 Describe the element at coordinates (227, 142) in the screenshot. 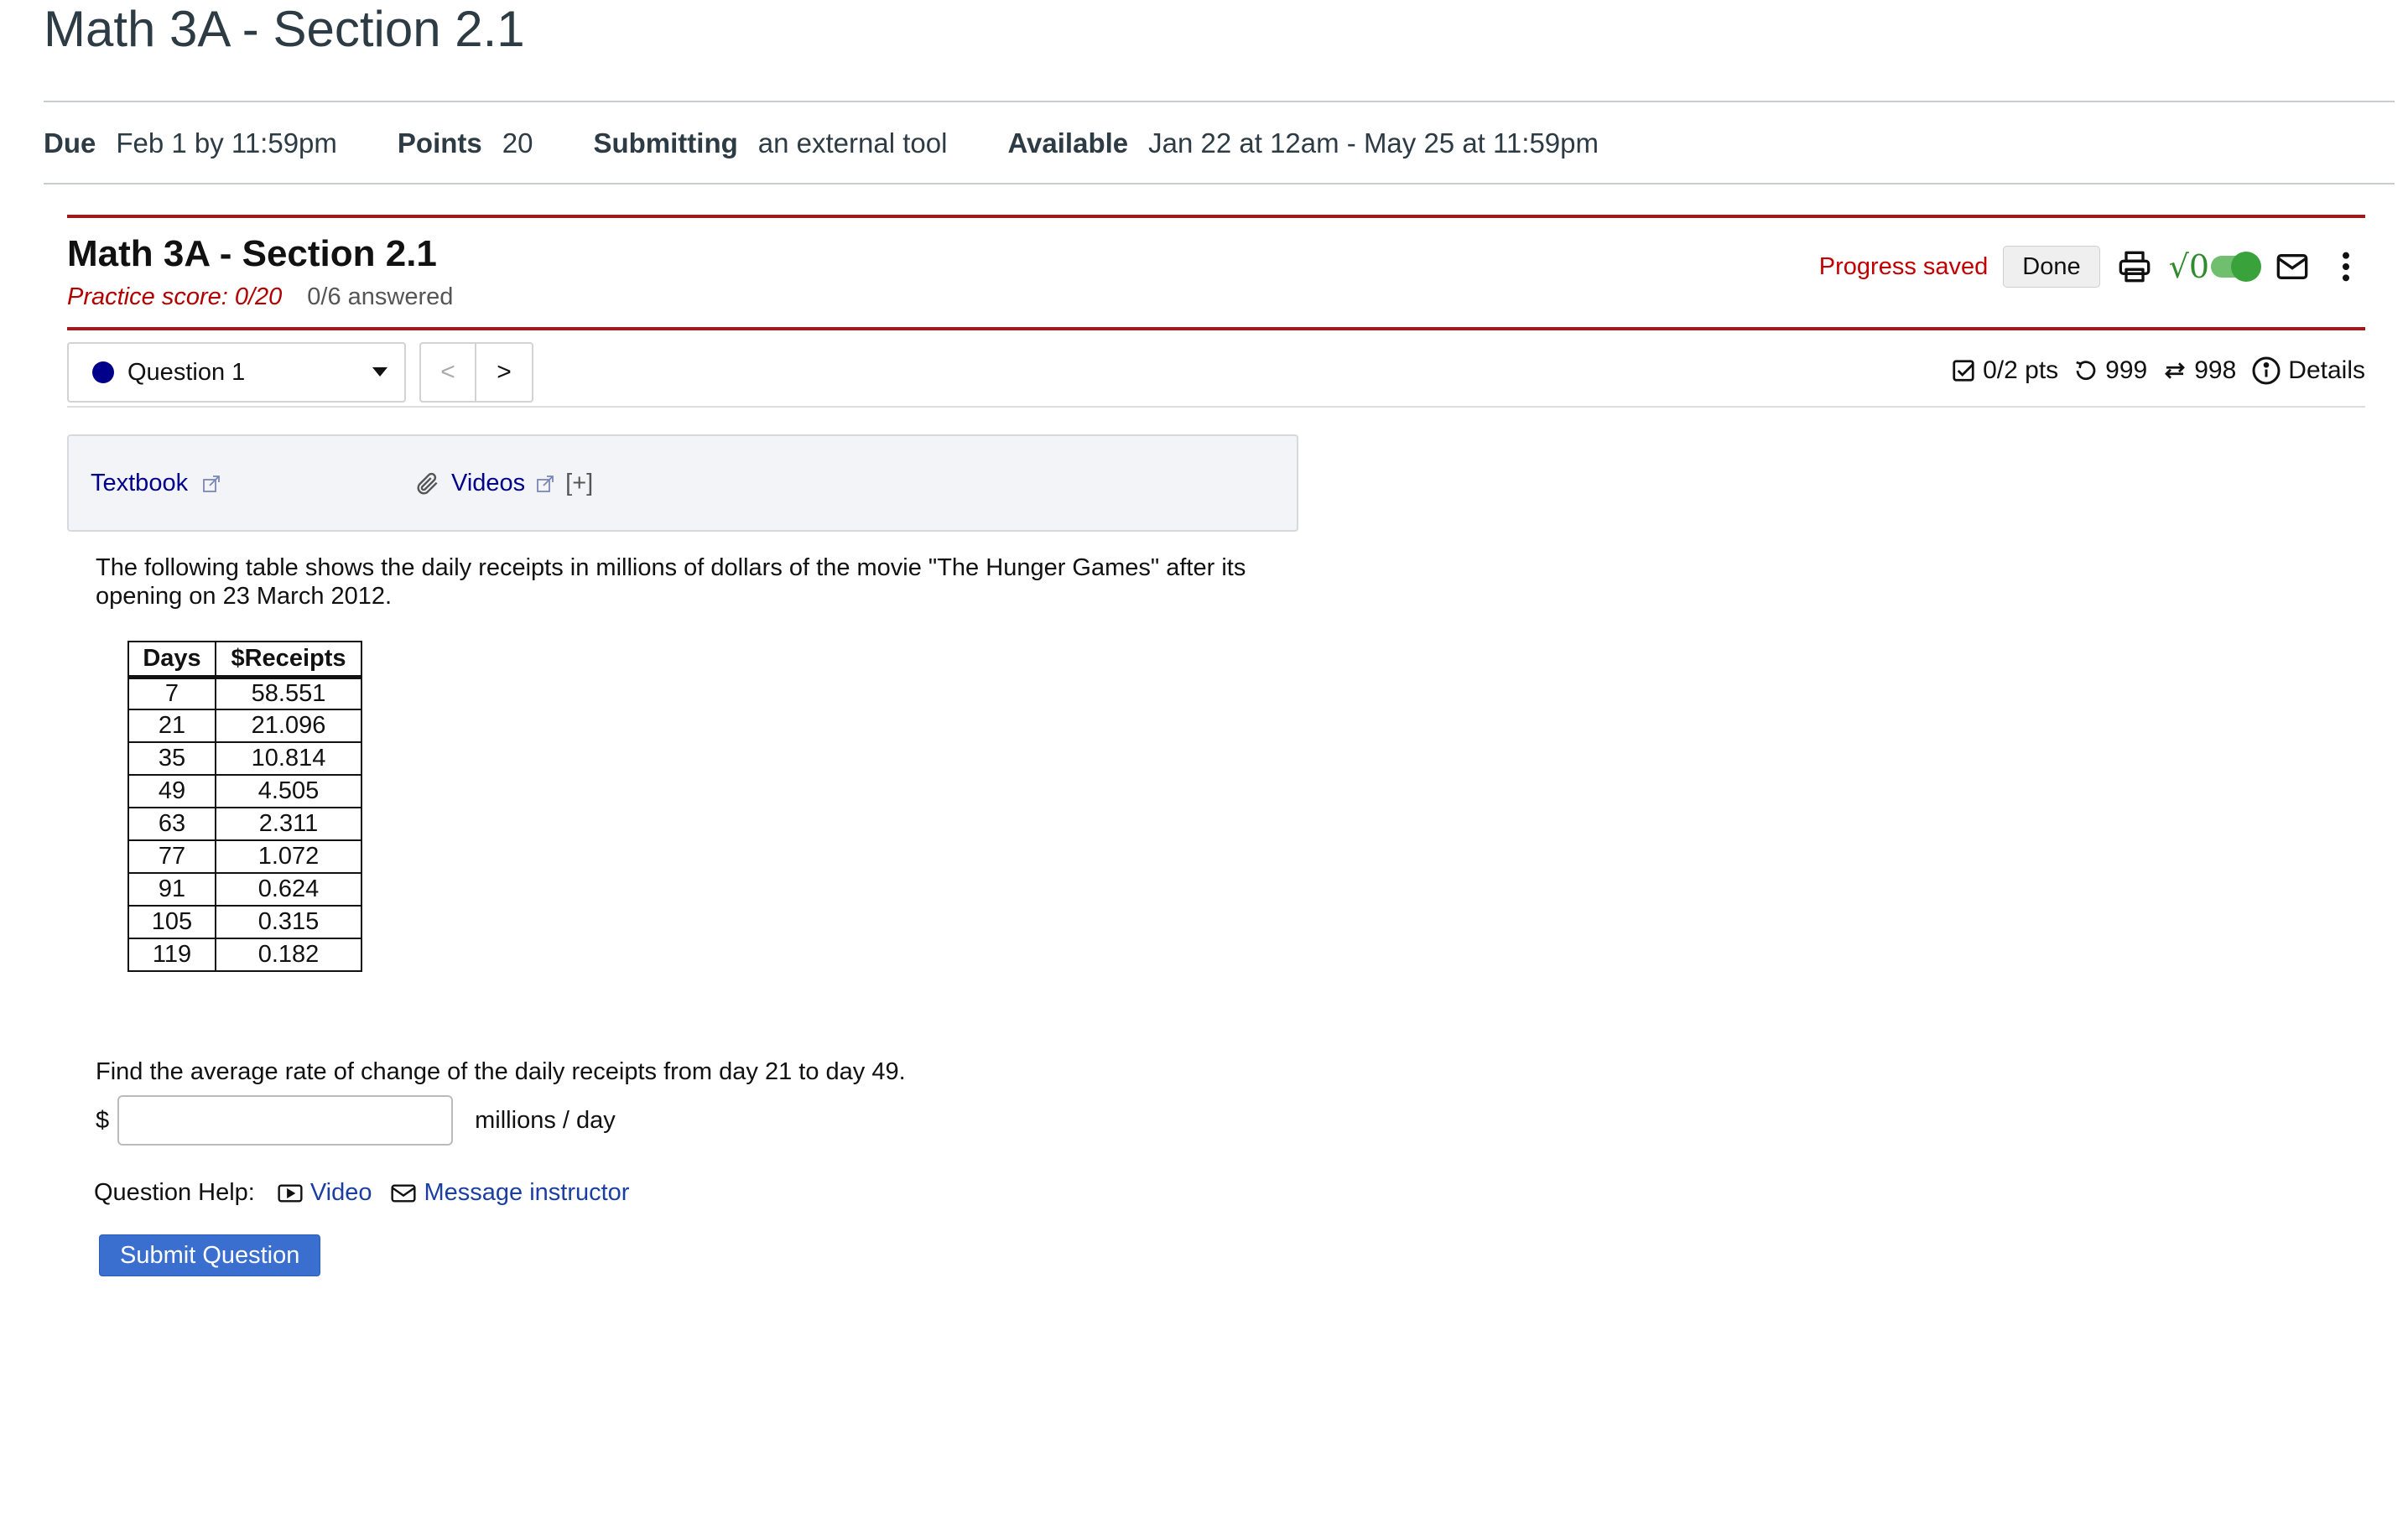

I see `due-value: Feb 1 by 11:59pm` at that location.